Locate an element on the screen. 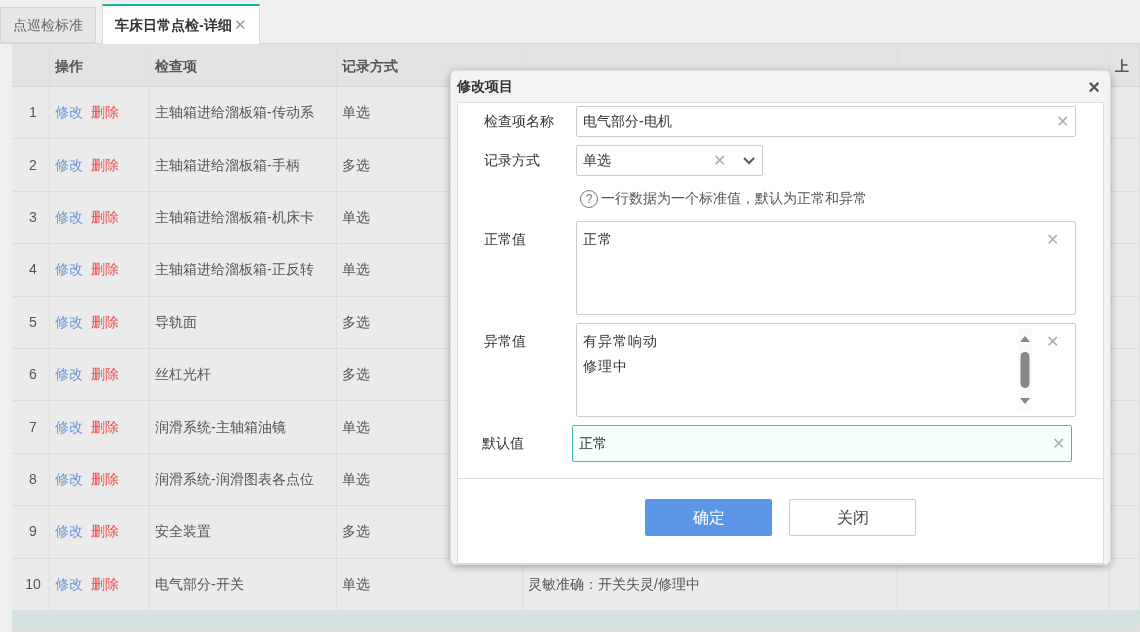 This screenshot has height=632, width=1140. text-line: 正常 is located at coordinates (598, 239).